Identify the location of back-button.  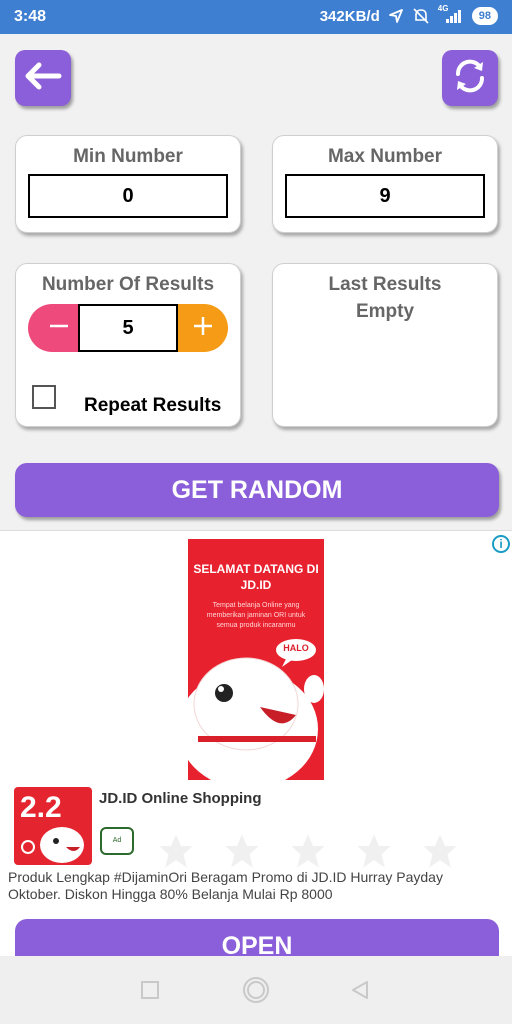
(43, 78).